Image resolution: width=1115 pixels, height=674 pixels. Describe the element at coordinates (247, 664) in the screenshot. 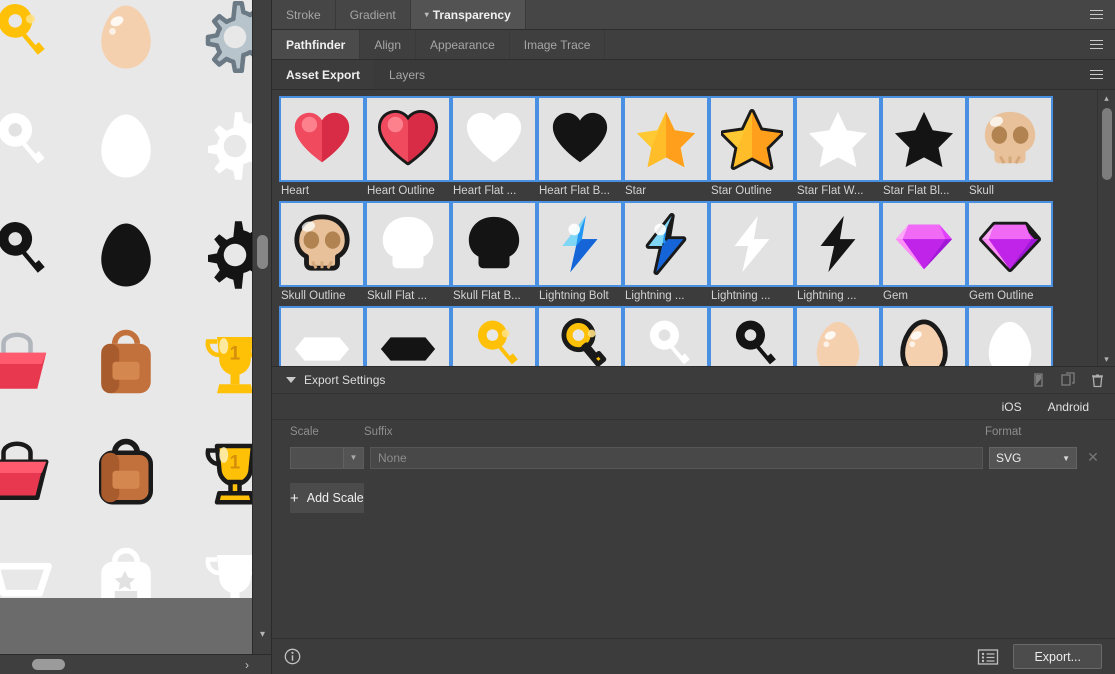

I see `chevron-right-icon: ›` at that location.